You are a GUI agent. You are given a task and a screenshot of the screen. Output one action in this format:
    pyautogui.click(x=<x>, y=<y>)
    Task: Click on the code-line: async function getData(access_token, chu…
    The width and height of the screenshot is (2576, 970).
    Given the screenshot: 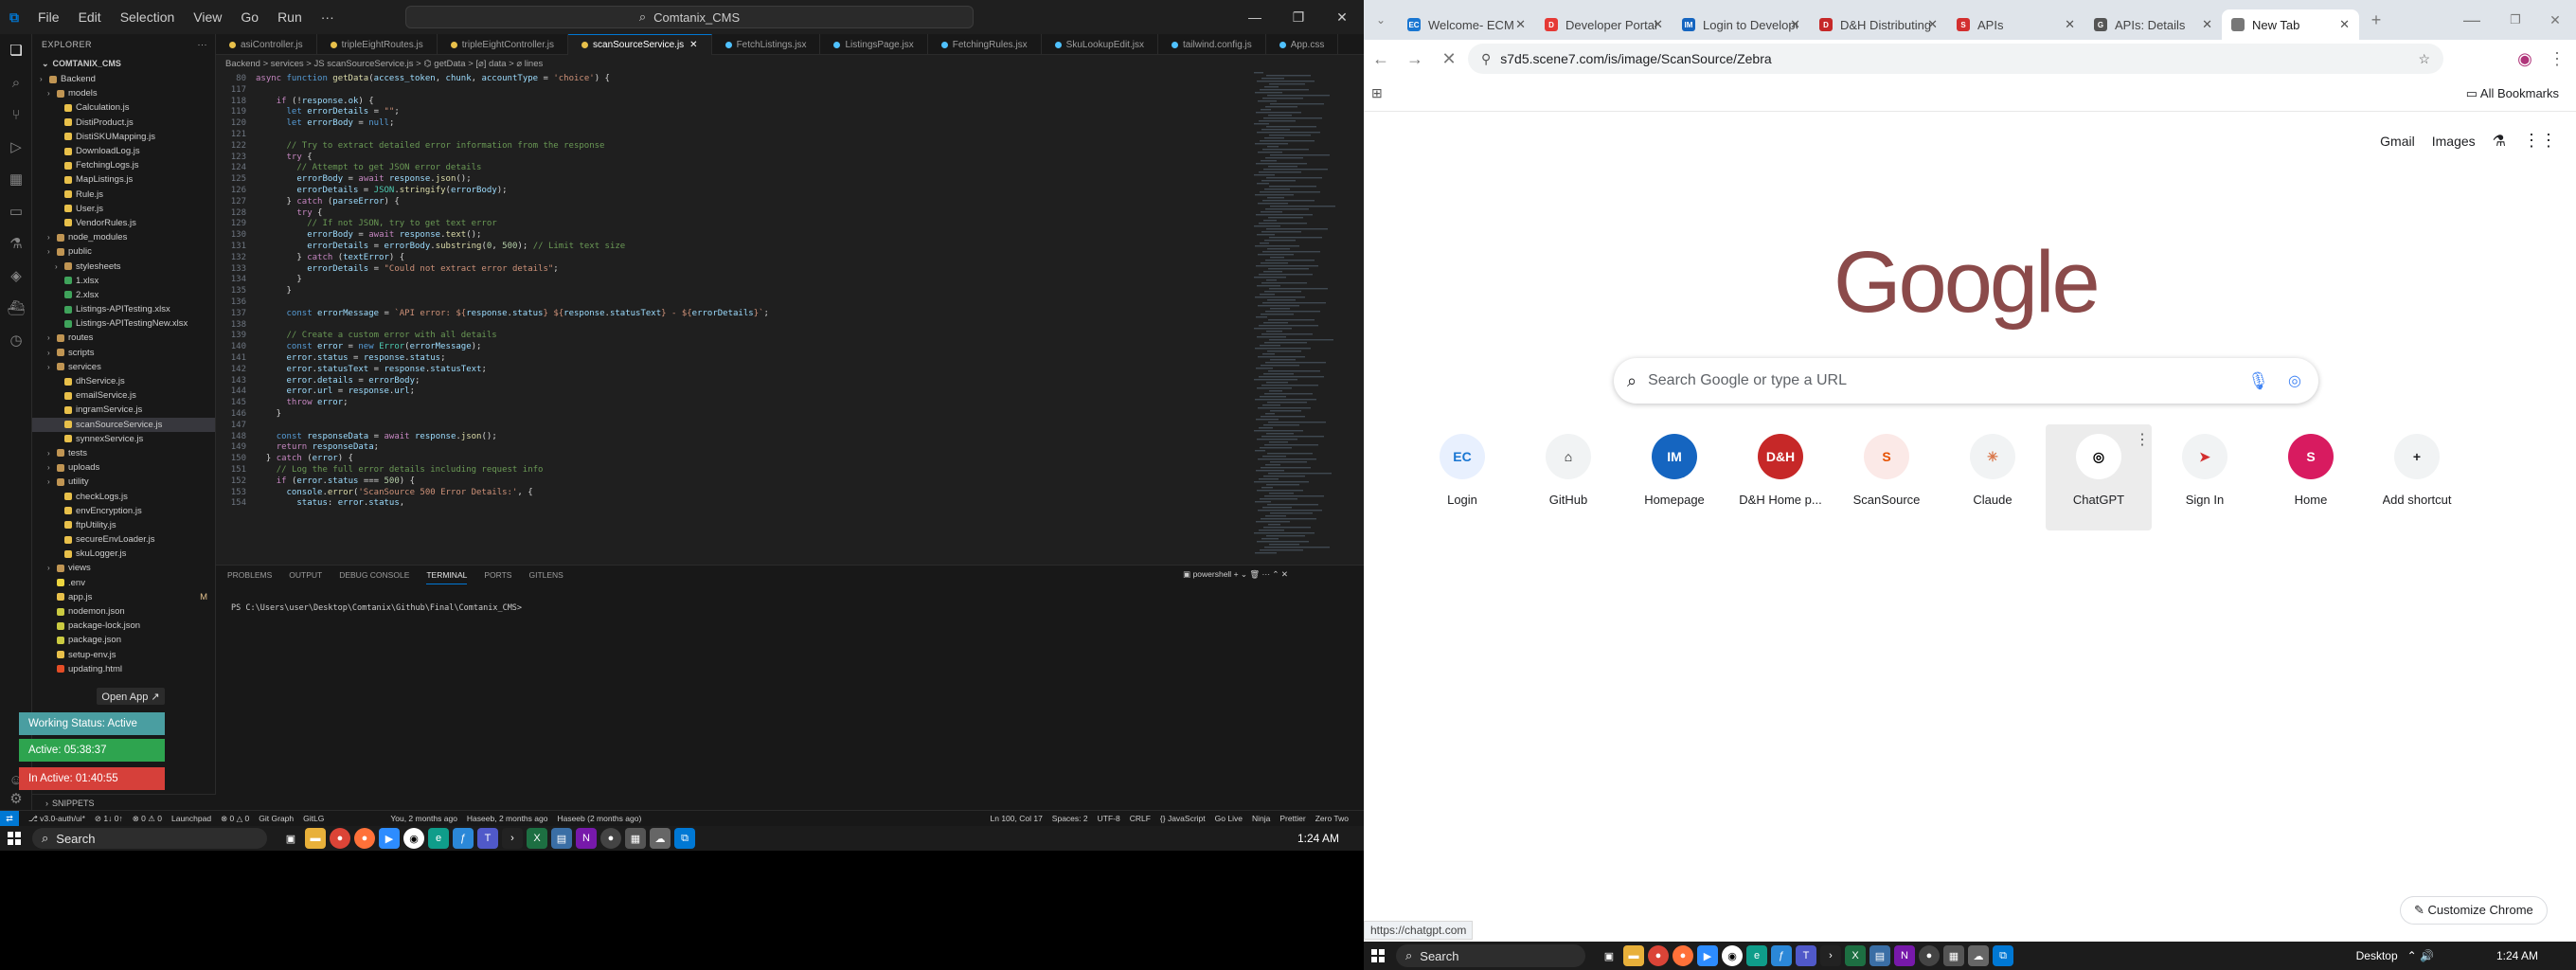 What is the action you would take?
    pyautogui.click(x=433, y=78)
    